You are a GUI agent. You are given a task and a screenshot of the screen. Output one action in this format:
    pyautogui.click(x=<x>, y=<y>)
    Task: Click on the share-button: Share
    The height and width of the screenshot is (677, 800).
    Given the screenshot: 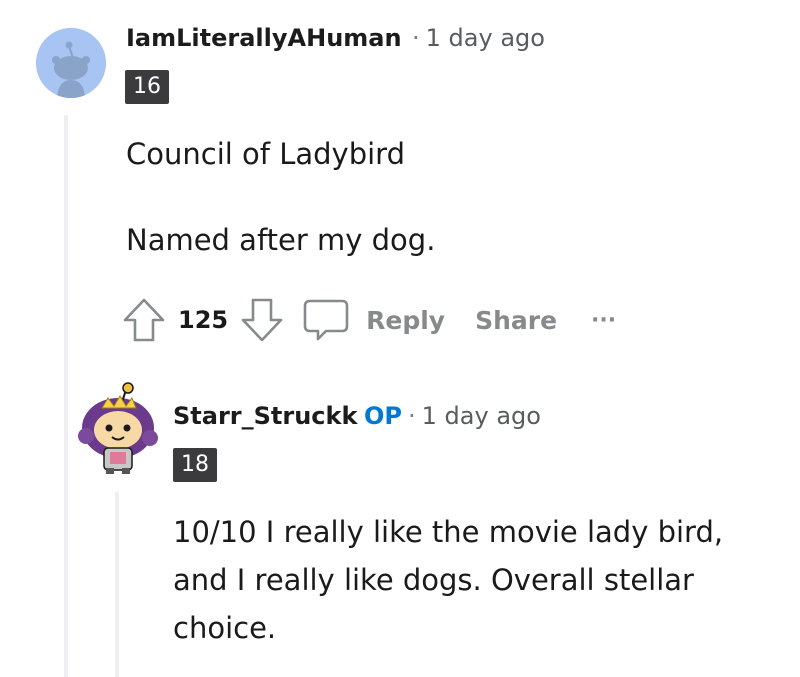 What is the action you would take?
    pyautogui.click(x=516, y=320)
    